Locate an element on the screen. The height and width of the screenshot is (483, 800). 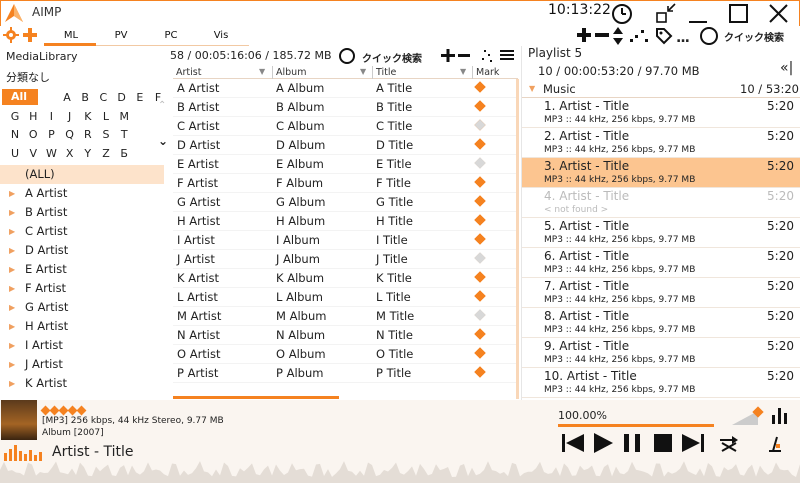
artist-list-item: ▶ E Artist is located at coordinates (82, 269).